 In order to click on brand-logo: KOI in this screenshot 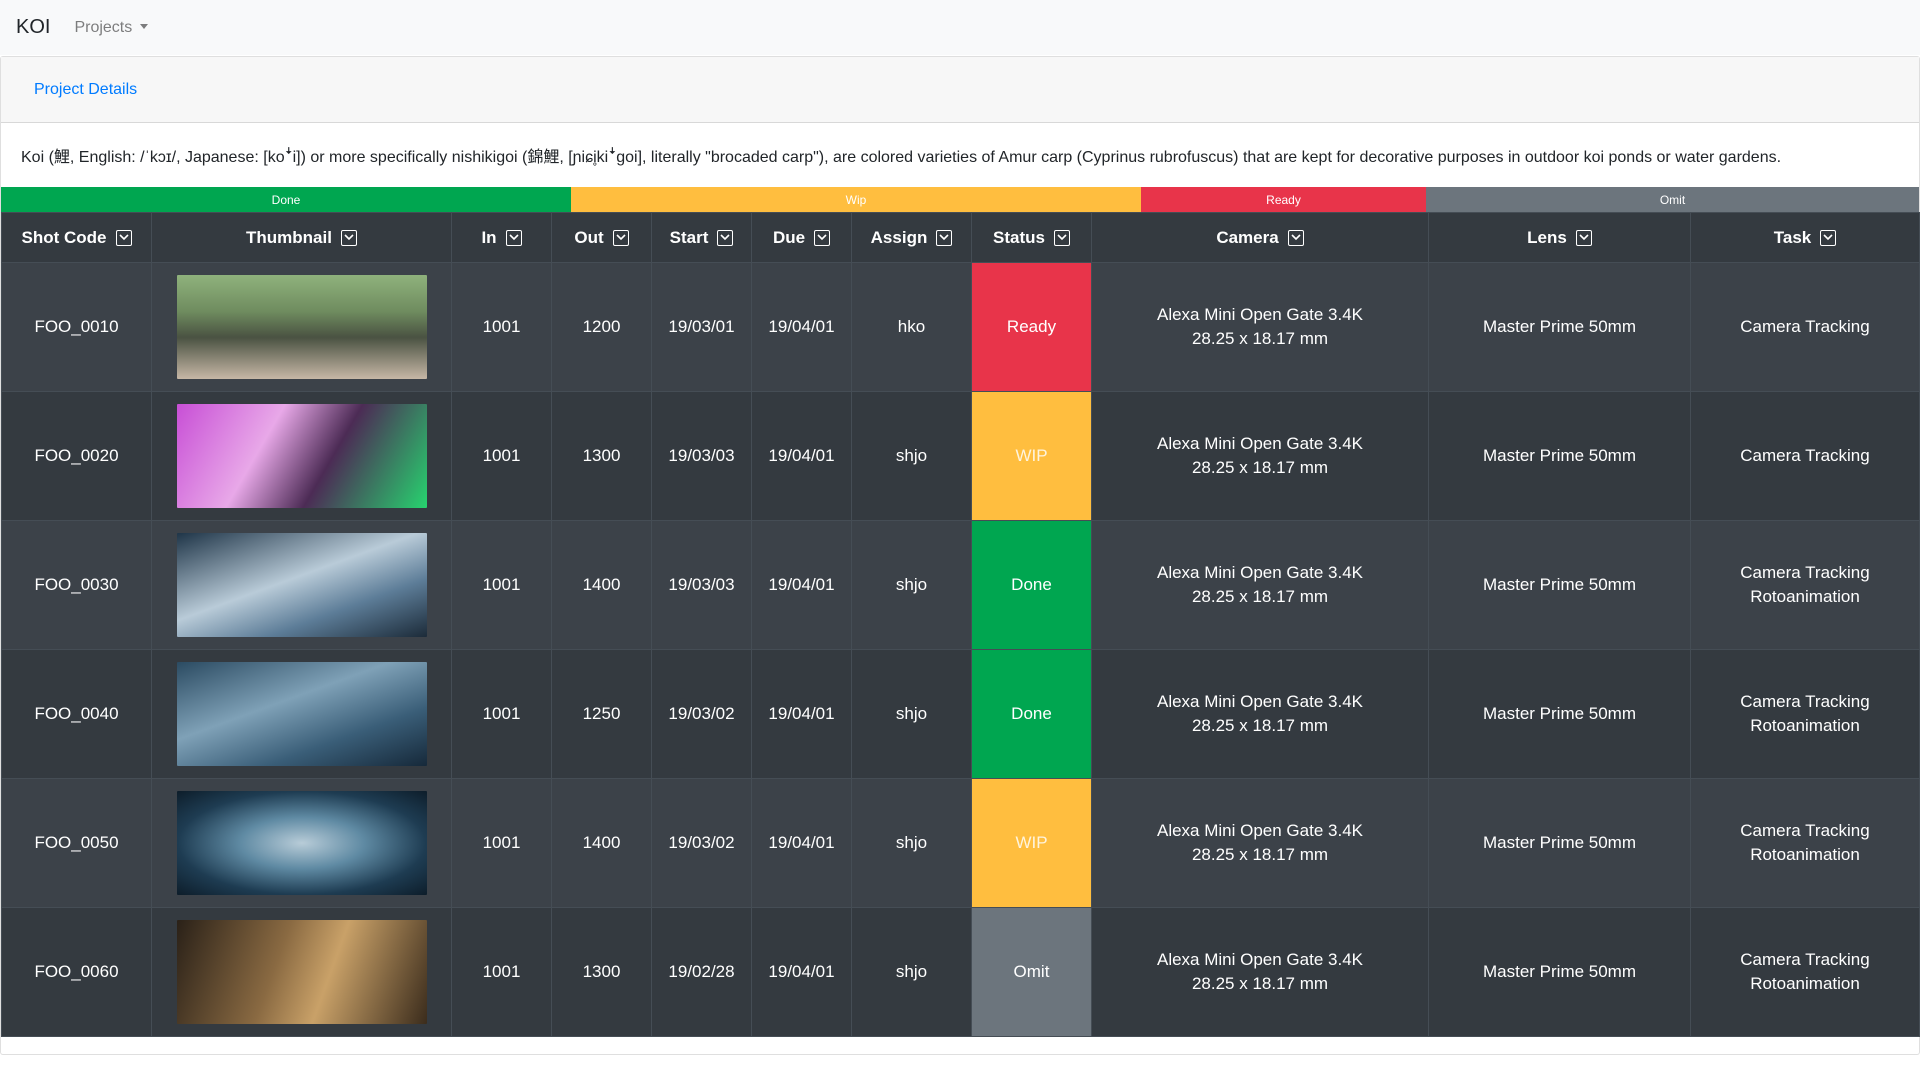, I will do `click(33, 27)`.